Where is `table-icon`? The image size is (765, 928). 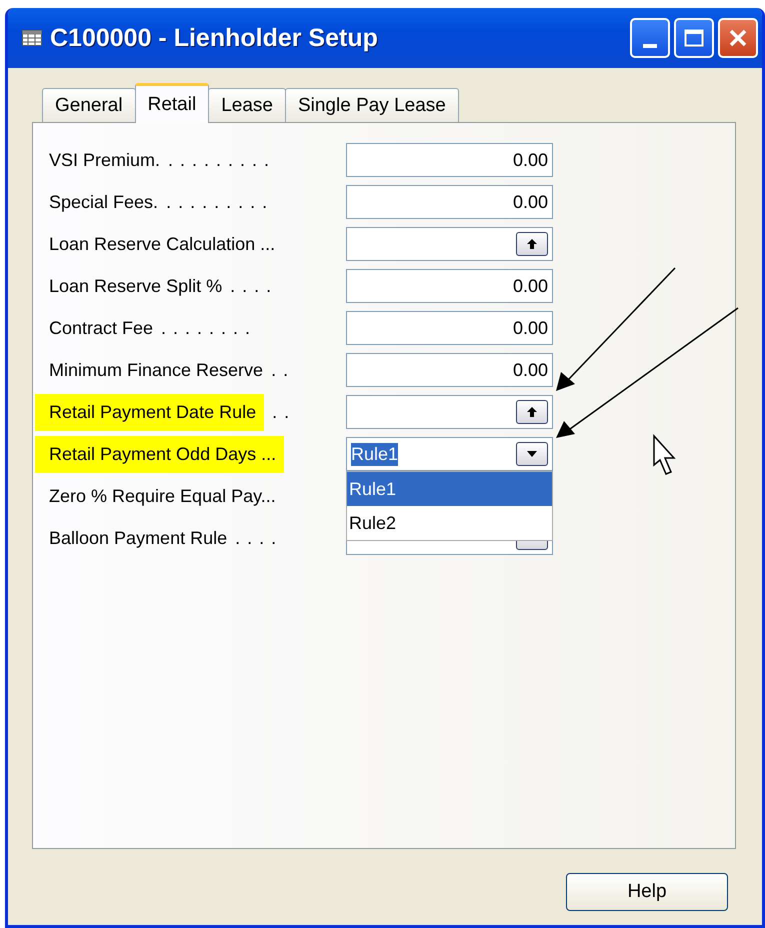 table-icon is located at coordinates (32, 38).